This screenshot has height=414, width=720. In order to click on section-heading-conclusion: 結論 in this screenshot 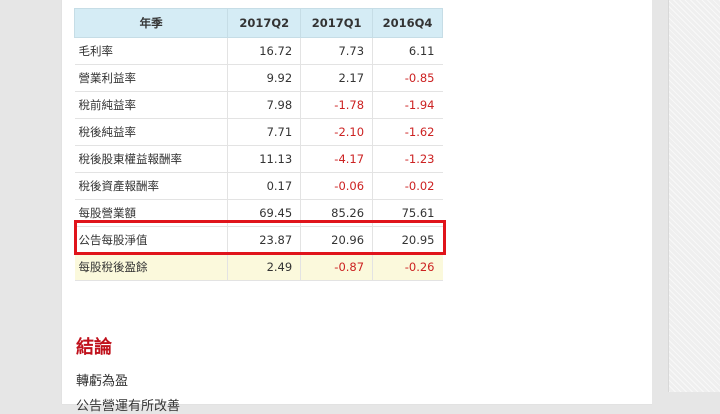, I will do `click(94, 347)`.